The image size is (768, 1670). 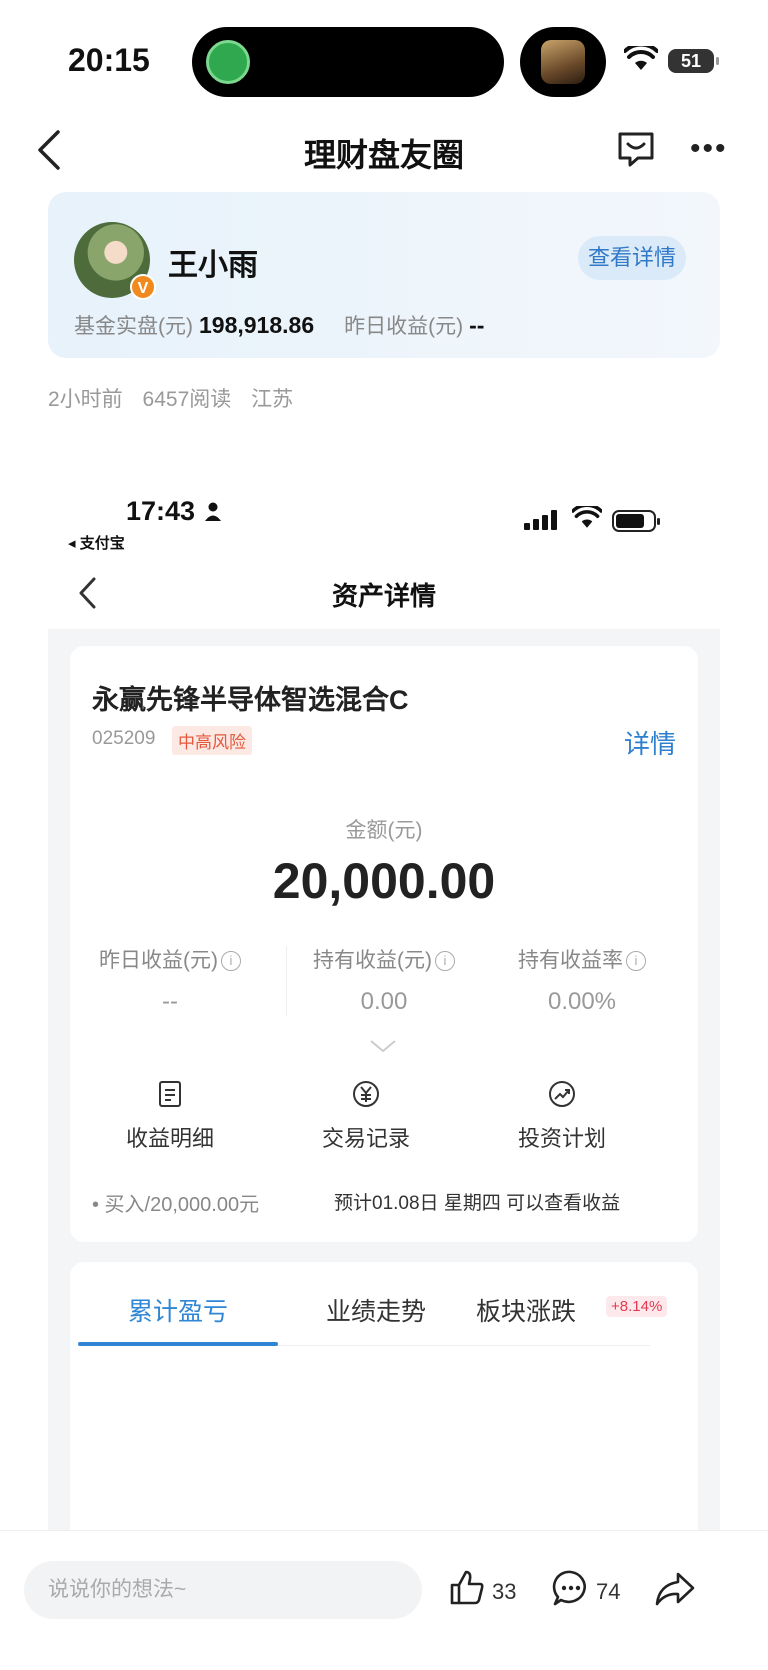 I want to click on fund-detail-link: 详情, so click(x=649, y=744).